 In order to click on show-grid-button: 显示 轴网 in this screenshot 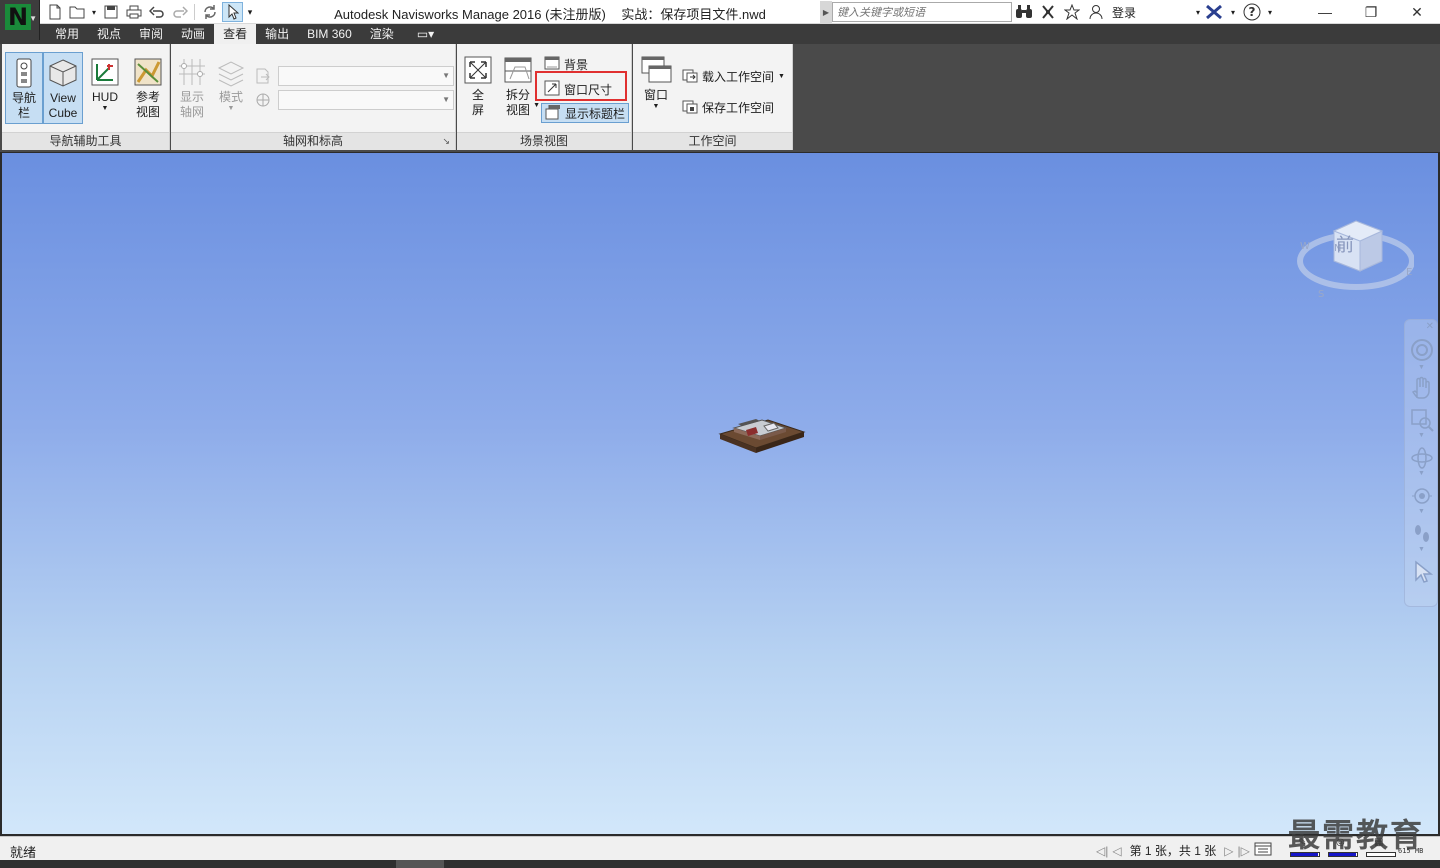, I will do `click(192, 88)`.